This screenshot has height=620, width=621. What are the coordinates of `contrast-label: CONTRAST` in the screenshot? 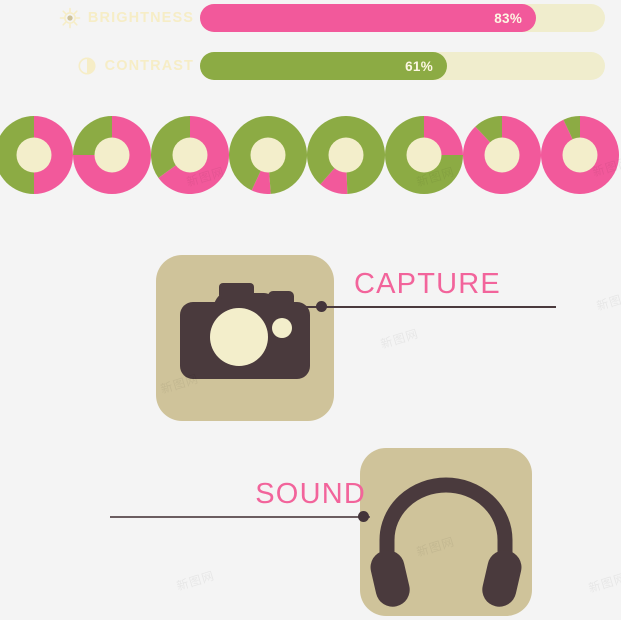 It's located at (149, 66).